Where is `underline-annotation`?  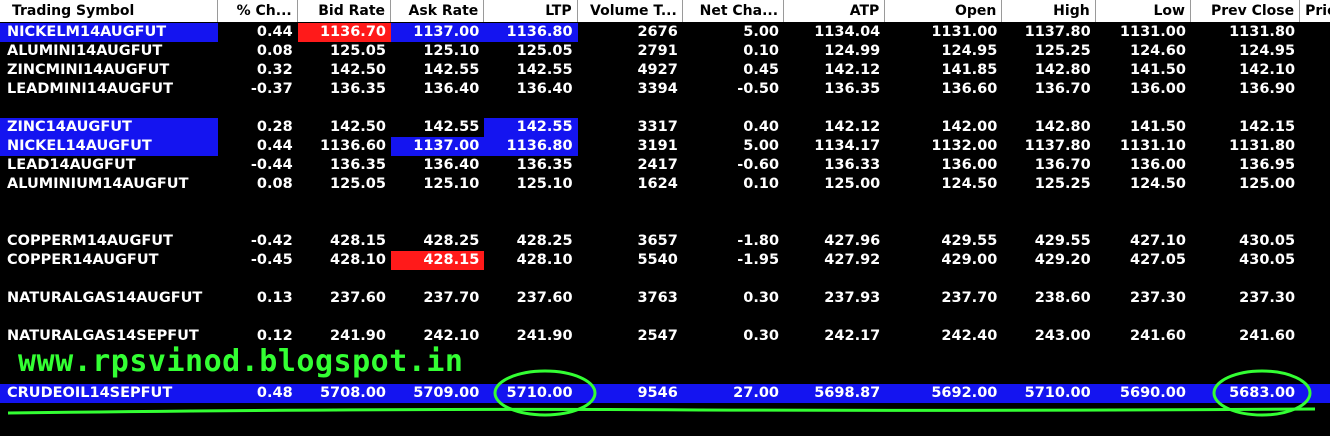
underline-annotation is located at coordinates (661, 411).